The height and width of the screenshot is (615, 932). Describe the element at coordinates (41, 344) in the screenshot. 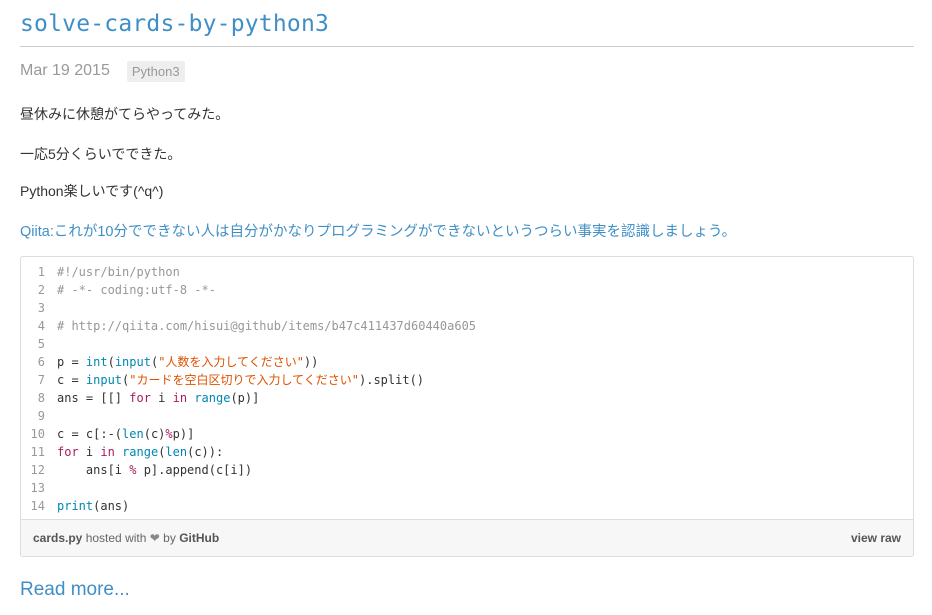

I see `line-number: 5` at that location.